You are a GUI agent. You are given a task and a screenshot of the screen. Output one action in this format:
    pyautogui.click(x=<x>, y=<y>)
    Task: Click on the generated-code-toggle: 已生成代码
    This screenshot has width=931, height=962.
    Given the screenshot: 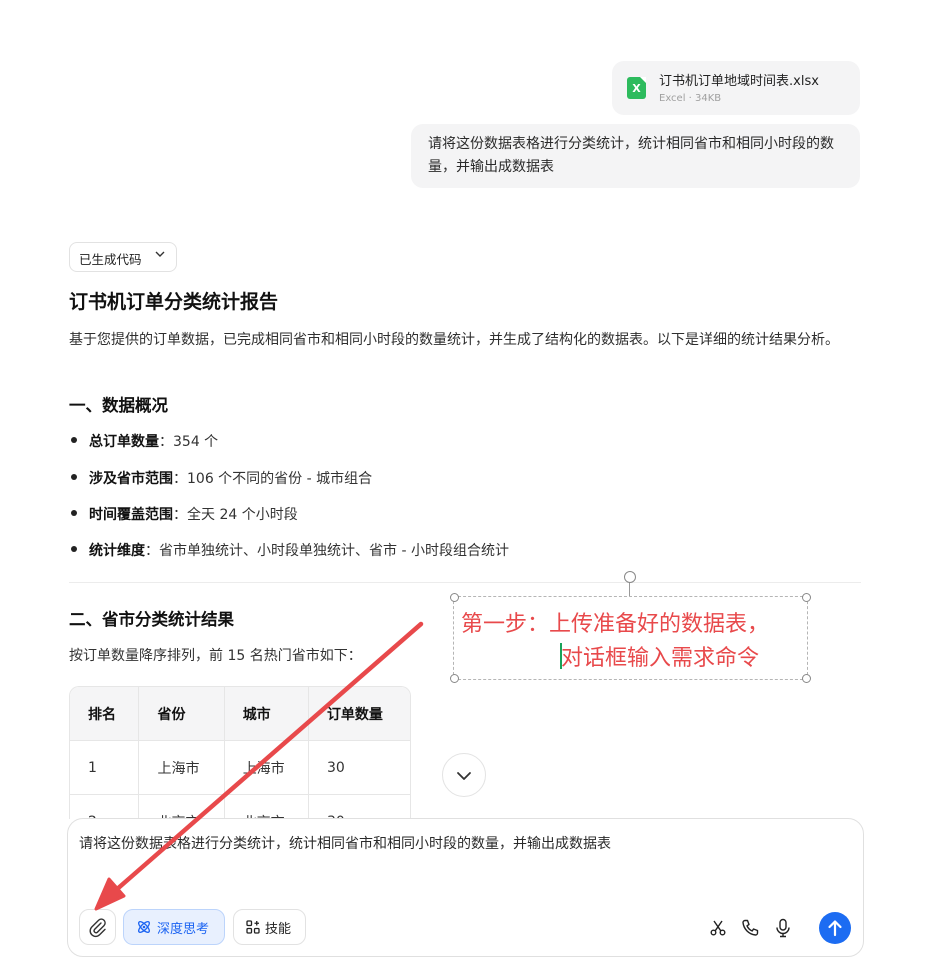 What is the action you would take?
    pyautogui.click(x=123, y=257)
    